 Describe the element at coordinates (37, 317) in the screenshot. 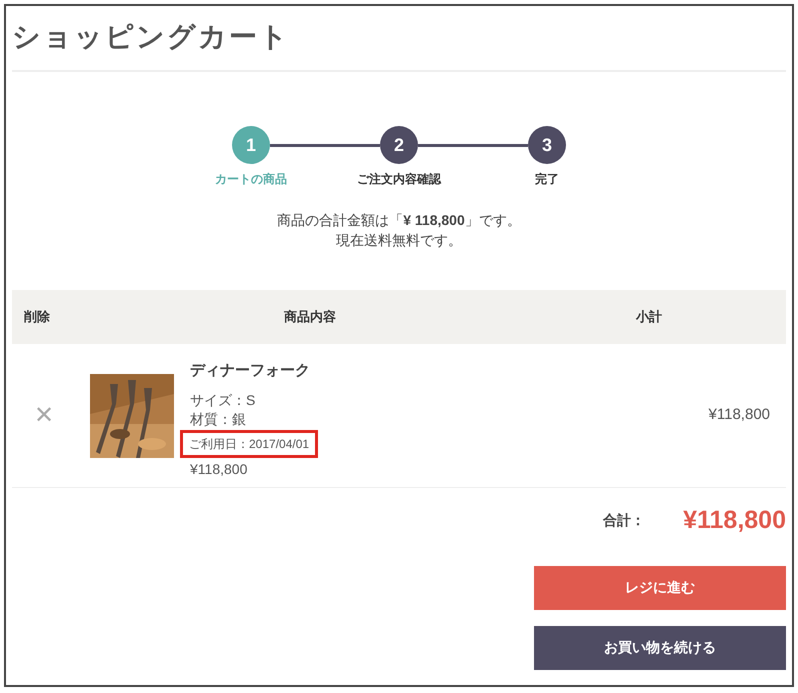

I see `column-header: 削除` at that location.